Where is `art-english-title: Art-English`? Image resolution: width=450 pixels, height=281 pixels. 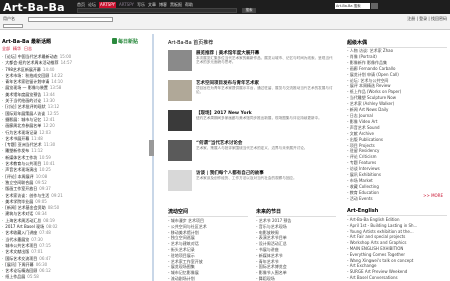 art-english-title: Art-English is located at coordinates (397, 212).